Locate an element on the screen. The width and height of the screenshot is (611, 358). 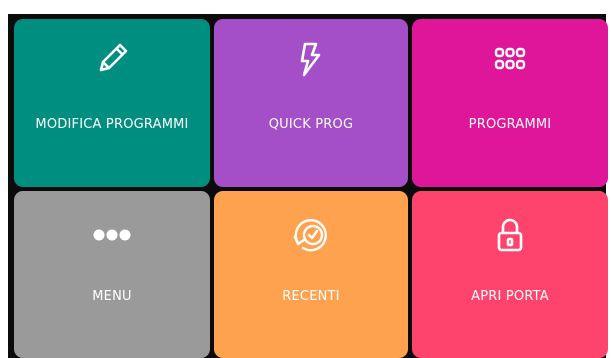
programmi-label: PROGRAMMI is located at coordinates (510, 124).